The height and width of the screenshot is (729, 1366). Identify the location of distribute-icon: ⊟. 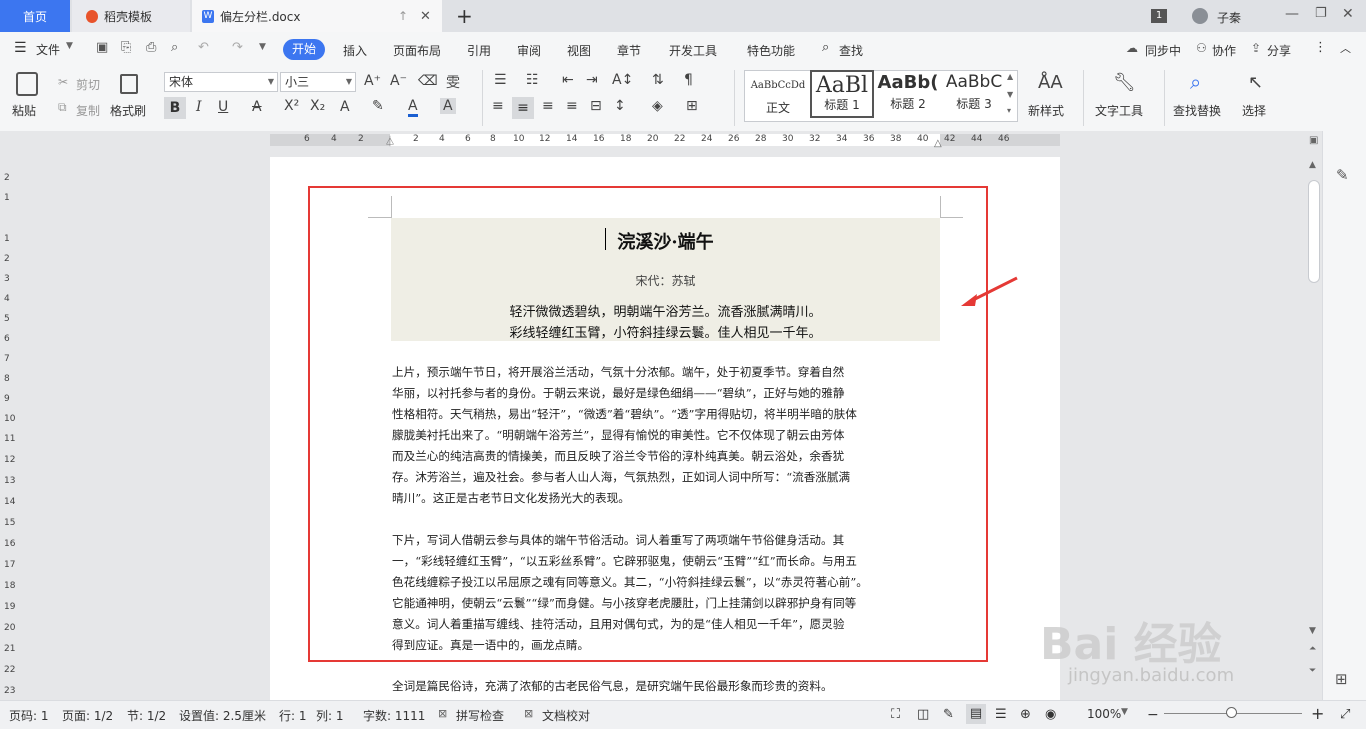
(596, 106).